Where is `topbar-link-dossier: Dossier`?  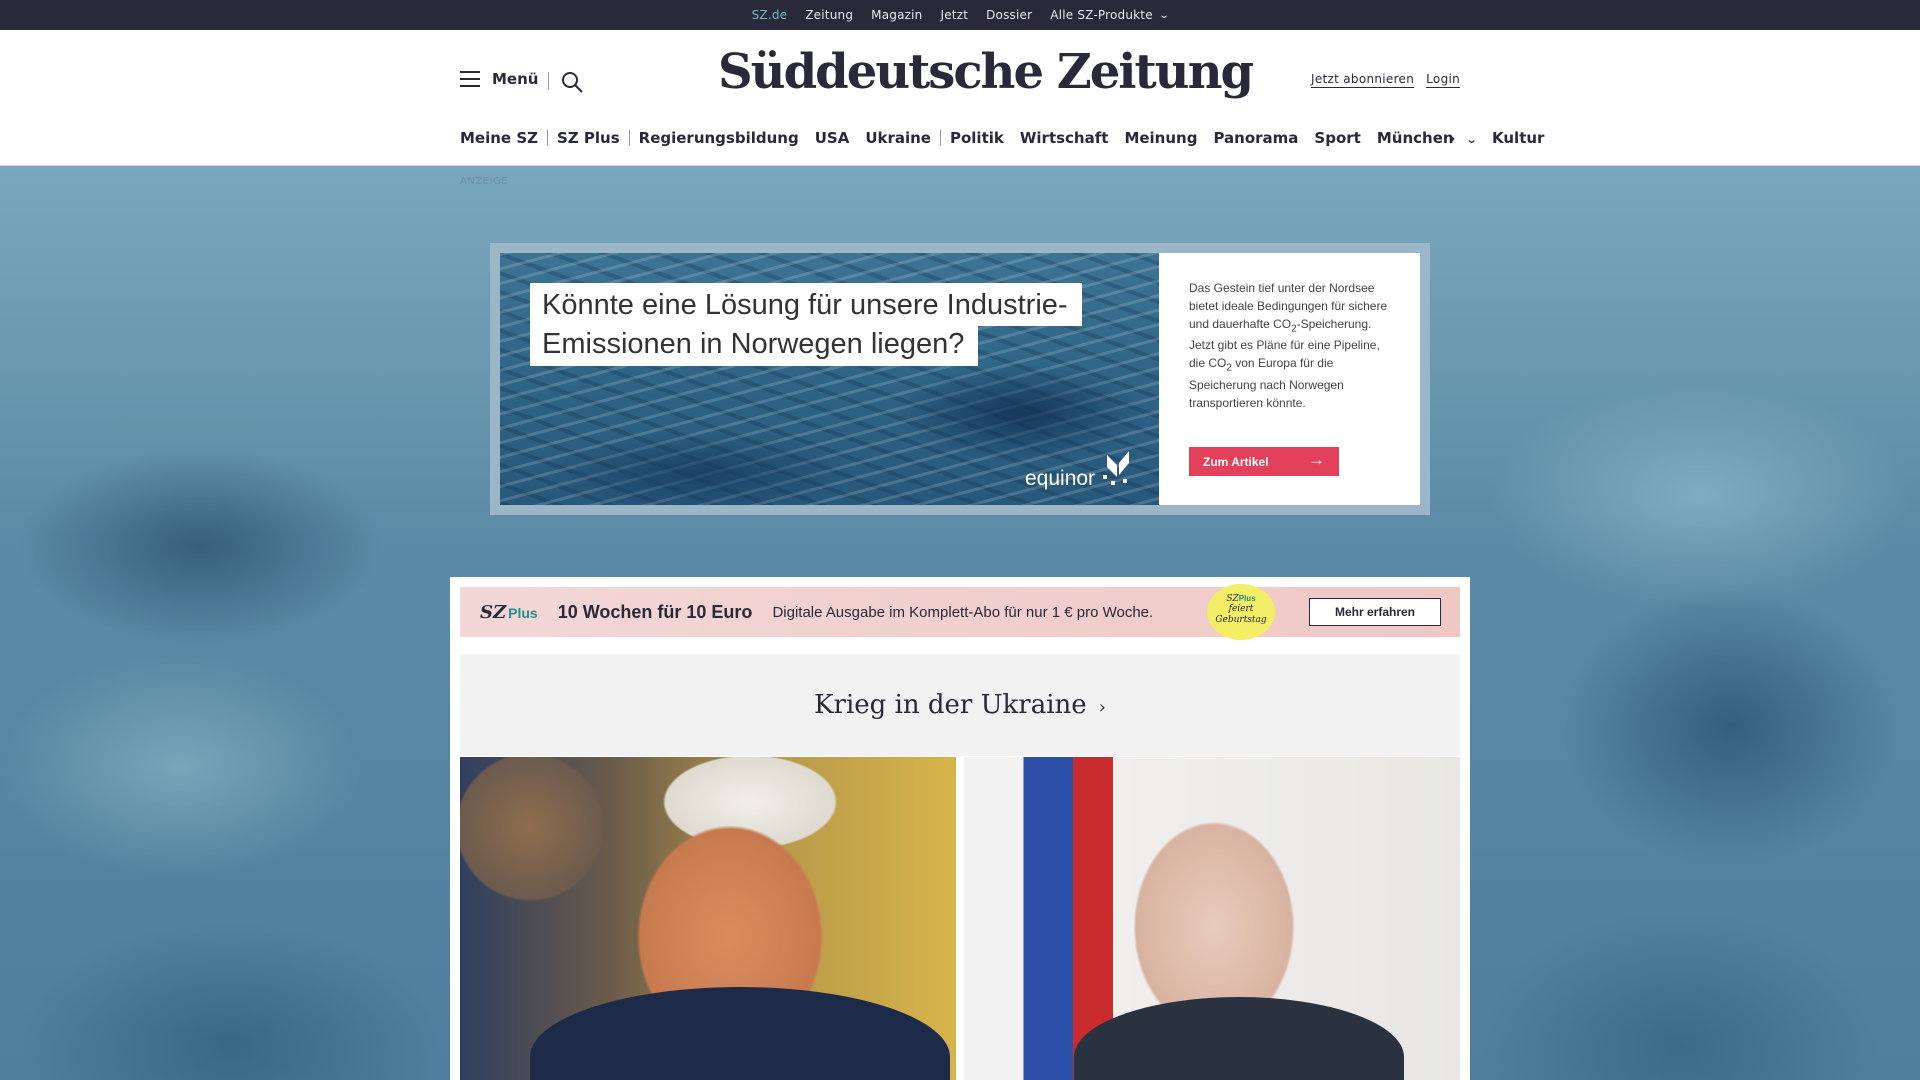 topbar-link-dossier: Dossier is located at coordinates (1009, 15).